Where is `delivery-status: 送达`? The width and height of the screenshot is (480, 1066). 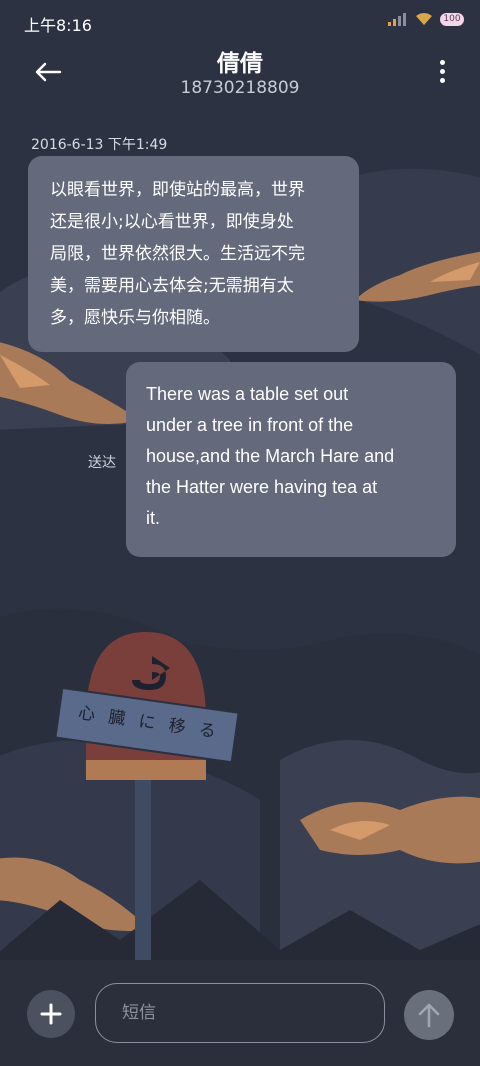
delivery-status: 送达 is located at coordinates (102, 463).